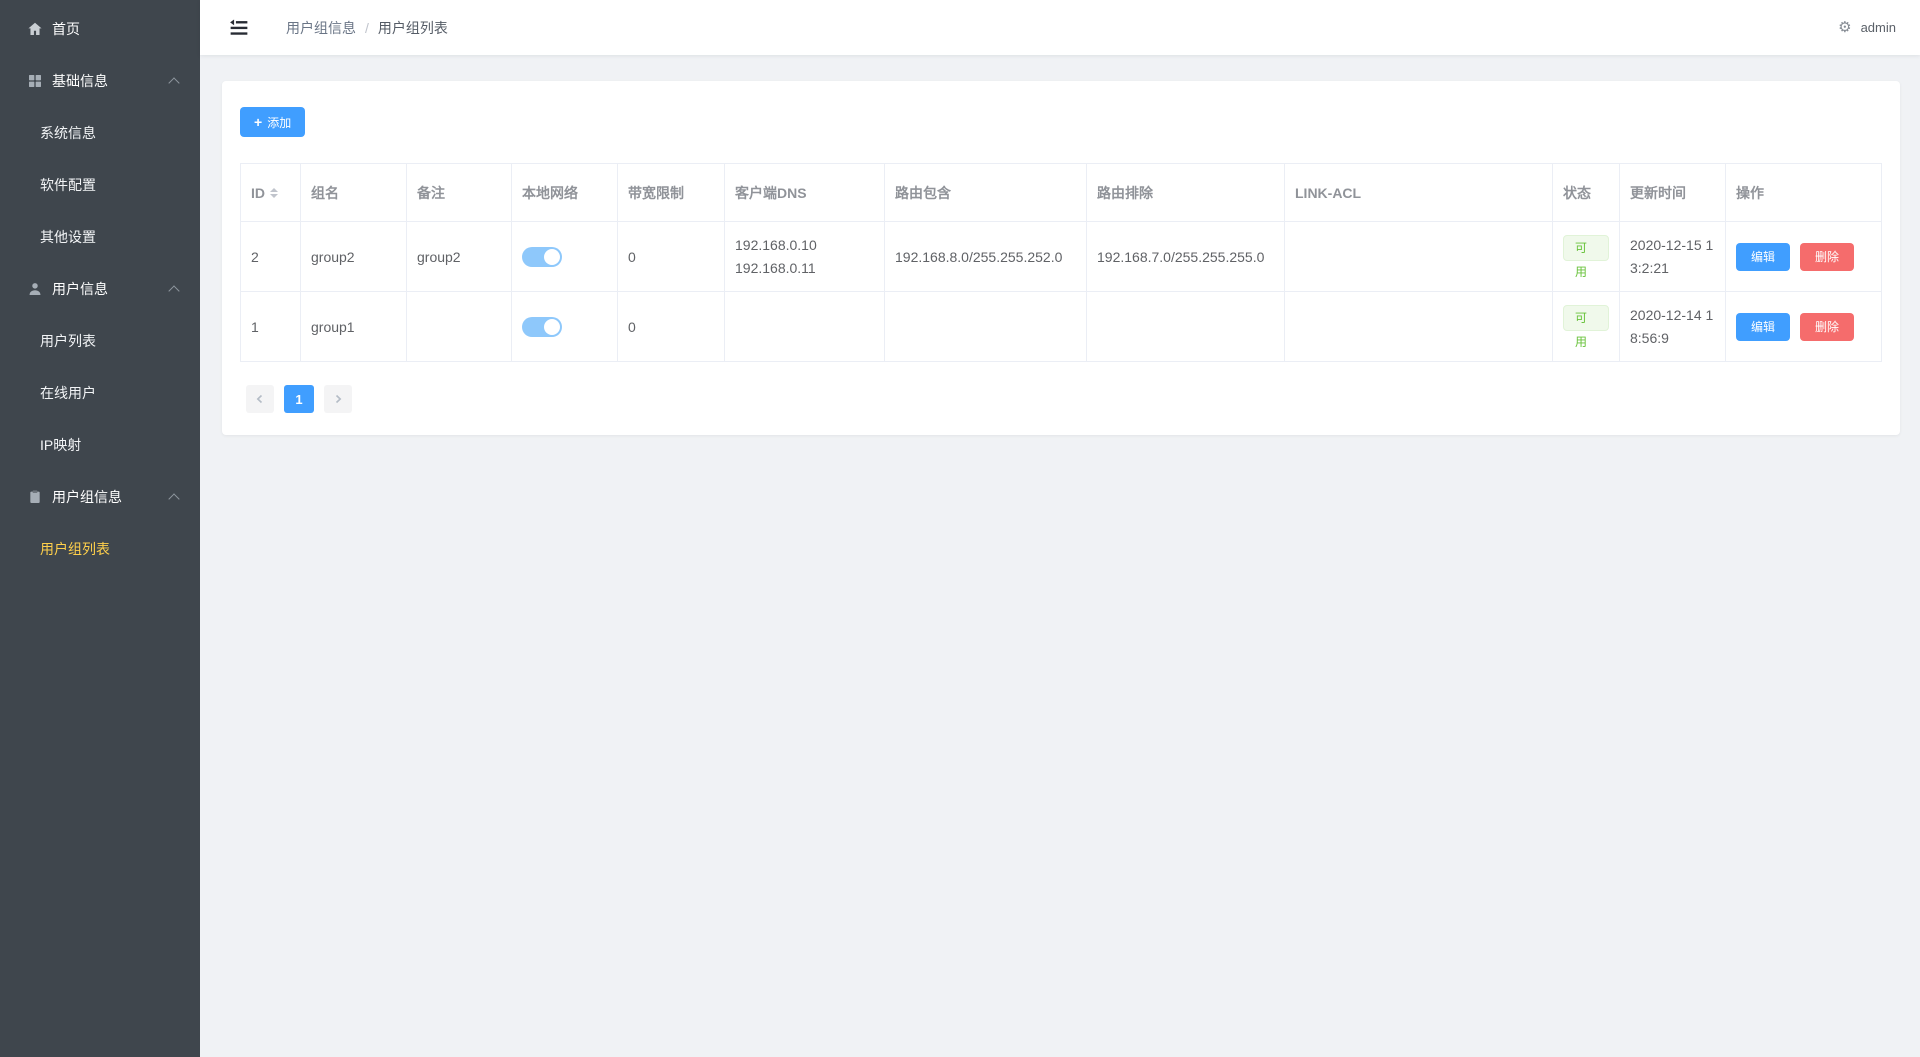 The image size is (1920, 1057). Describe the element at coordinates (239, 28) in the screenshot. I see `menu-fold-icon` at that location.